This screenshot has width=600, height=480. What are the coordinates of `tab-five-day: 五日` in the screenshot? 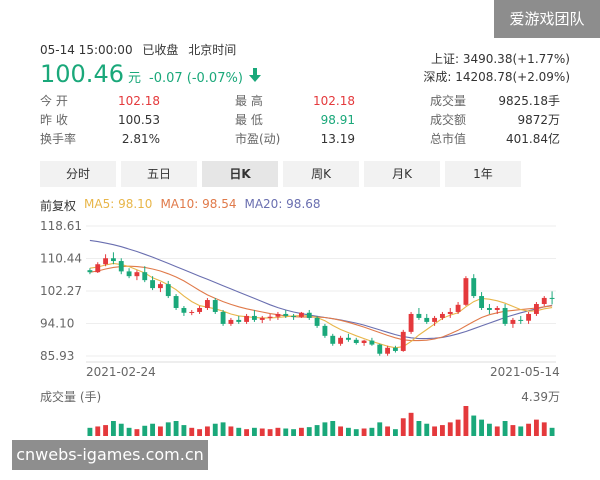 It's located at (159, 174).